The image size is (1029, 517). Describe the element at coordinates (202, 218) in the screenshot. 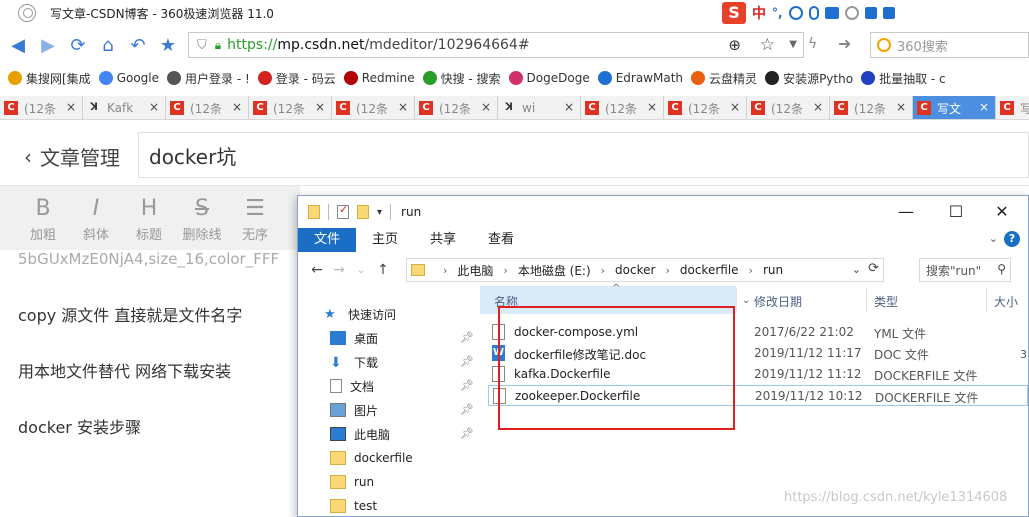

I see `toolbar-button-3: S 删除线` at that location.